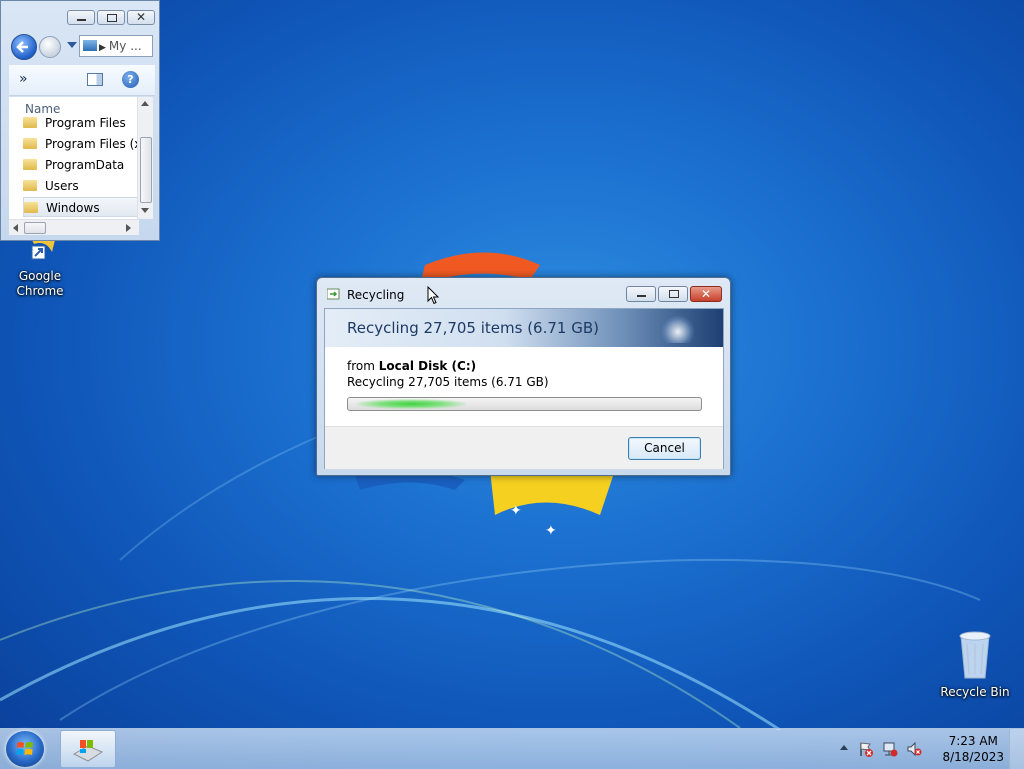 This screenshot has height=769, width=1024. What do you see at coordinates (82, 80) in the screenshot?
I see `command-bar: » ?` at bounding box center [82, 80].